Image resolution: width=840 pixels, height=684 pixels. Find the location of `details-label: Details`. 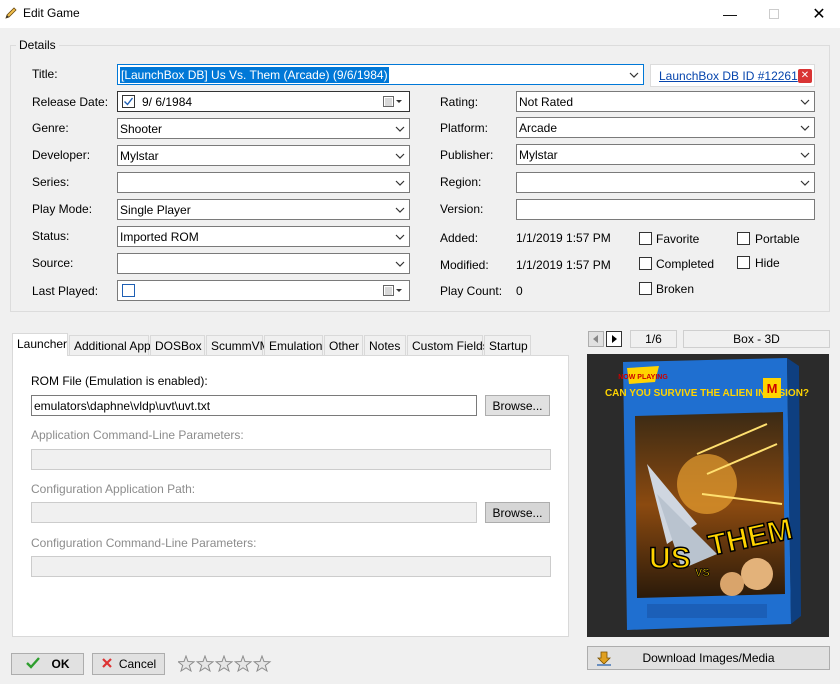

details-label: Details is located at coordinates (37, 45).